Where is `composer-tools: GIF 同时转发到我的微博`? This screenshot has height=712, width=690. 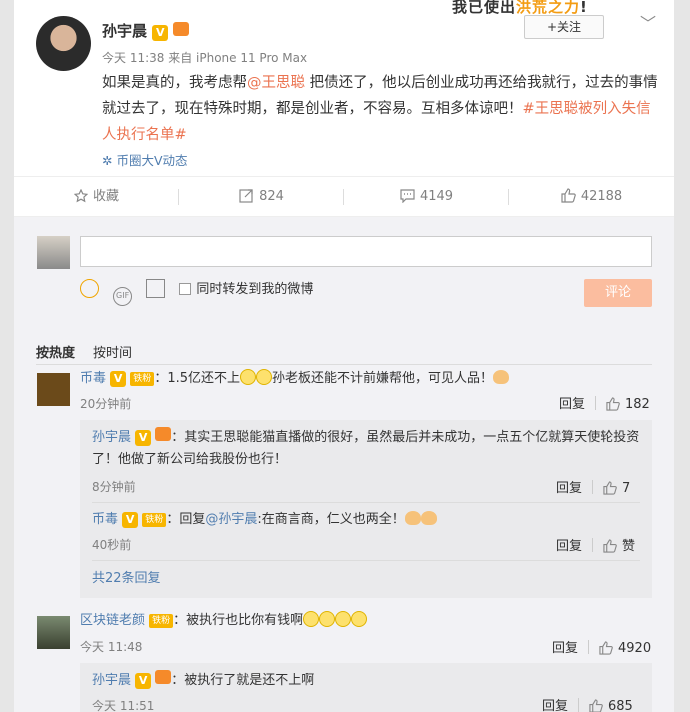
composer-tools: GIF 同时转发到我的微博 is located at coordinates (196, 292).